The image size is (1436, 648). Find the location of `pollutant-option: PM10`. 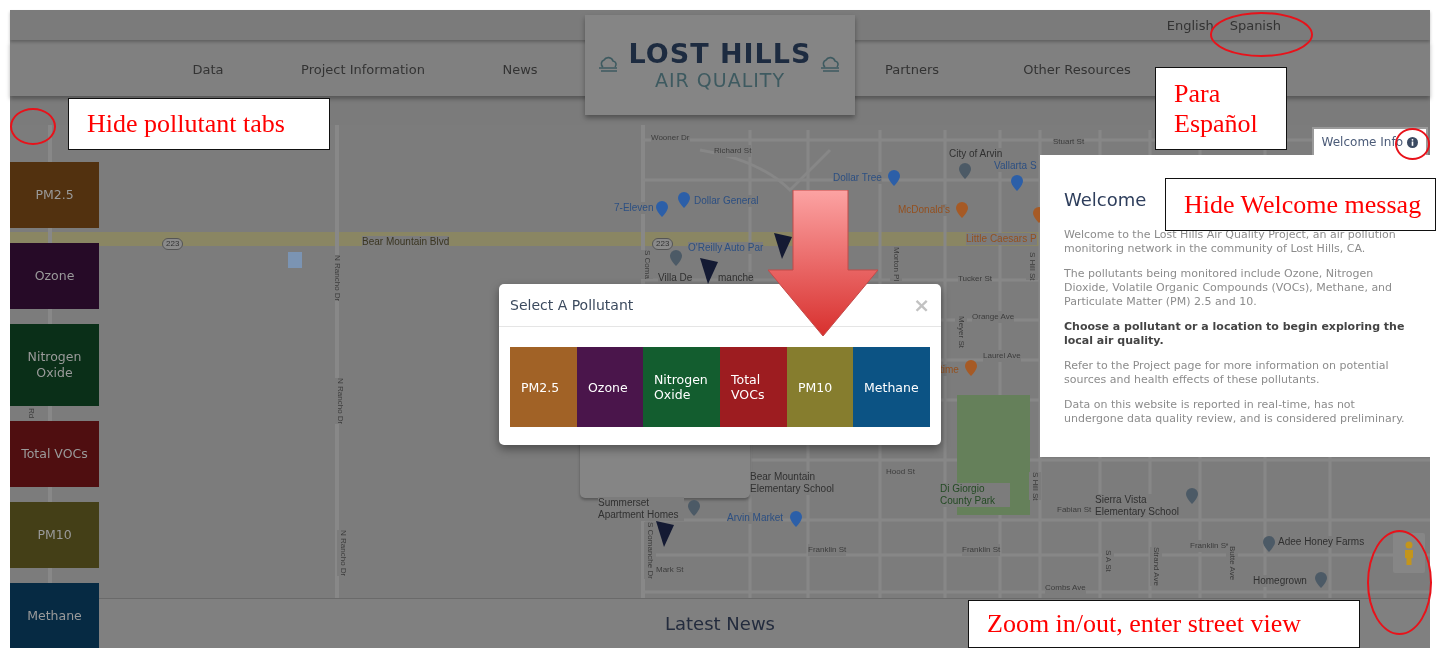

pollutant-option: PM10 is located at coordinates (820, 387).